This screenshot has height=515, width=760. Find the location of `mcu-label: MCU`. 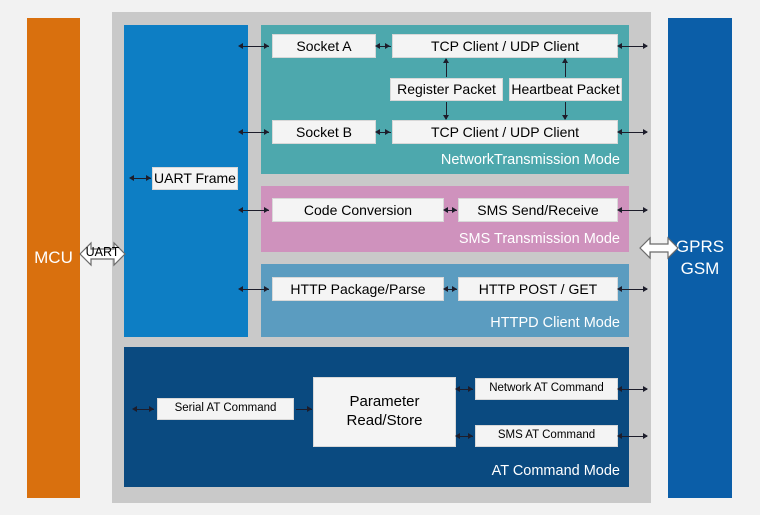

mcu-label: MCU is located at coordinates (53, 257).